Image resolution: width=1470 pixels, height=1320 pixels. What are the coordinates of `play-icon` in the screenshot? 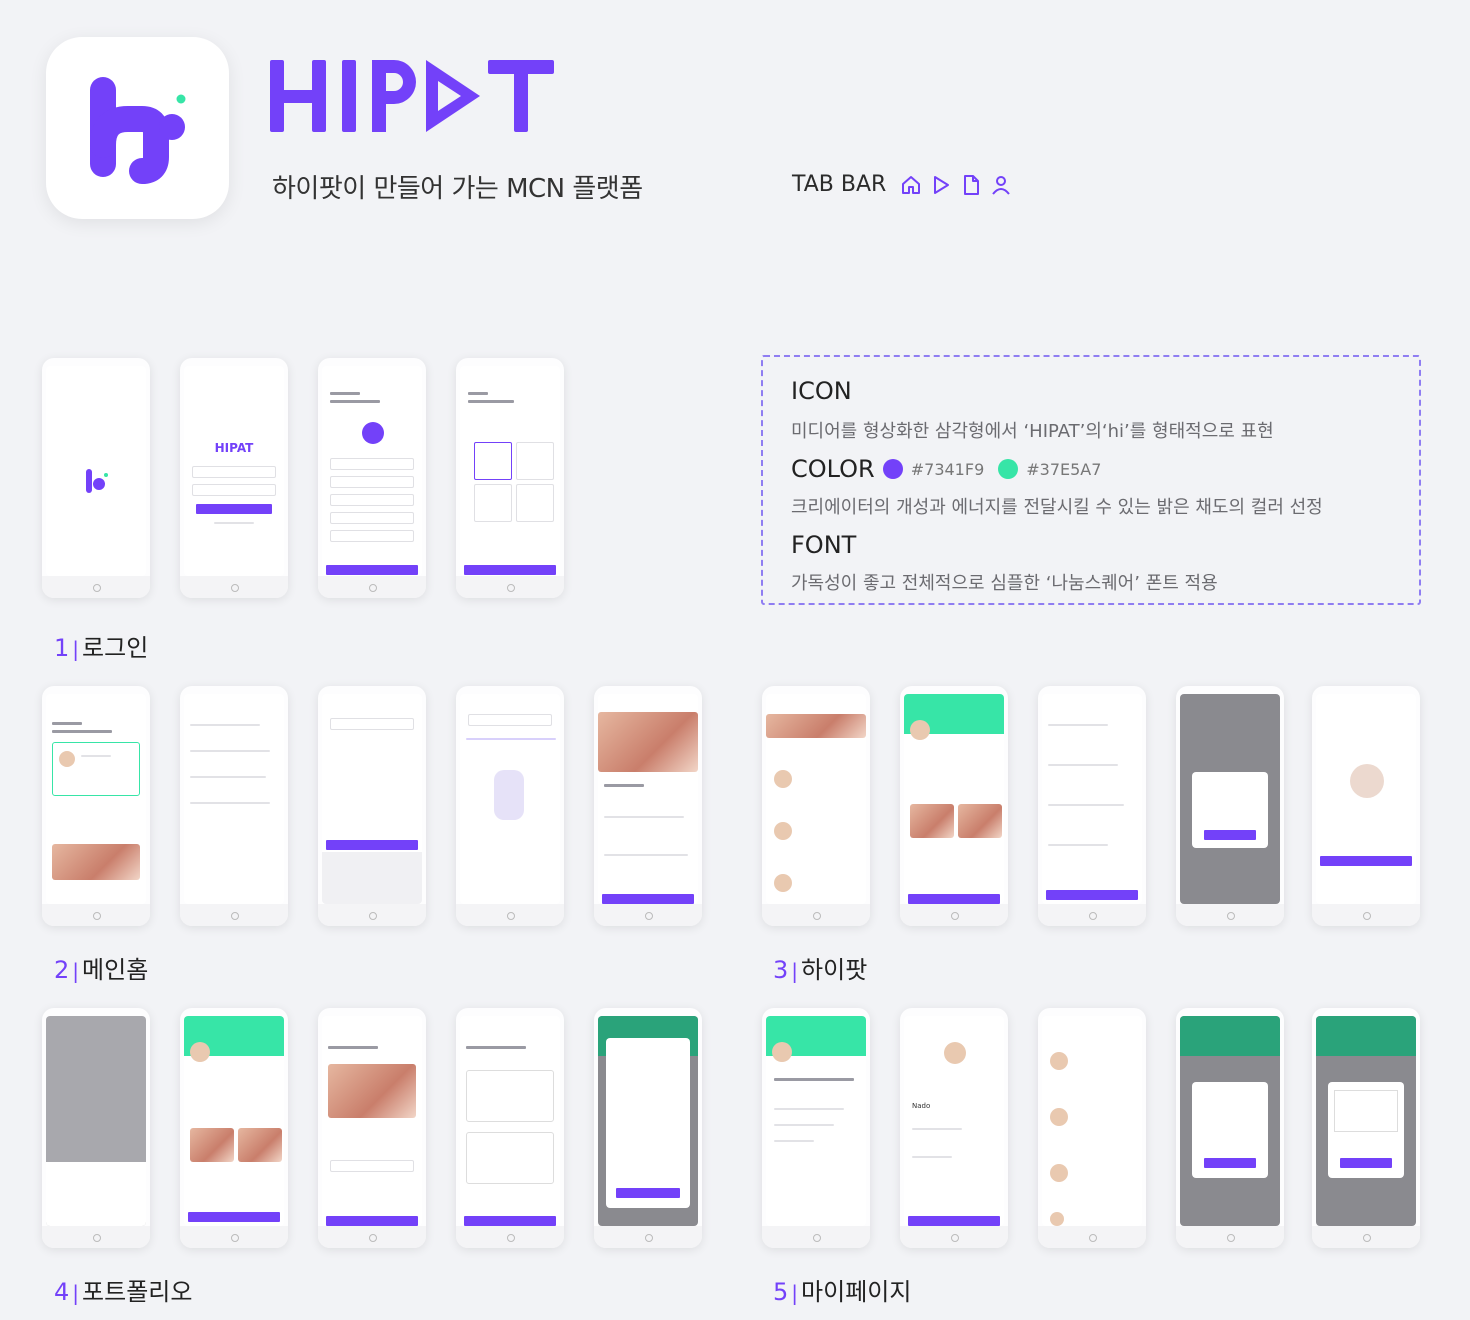 It's located at (942, 184).